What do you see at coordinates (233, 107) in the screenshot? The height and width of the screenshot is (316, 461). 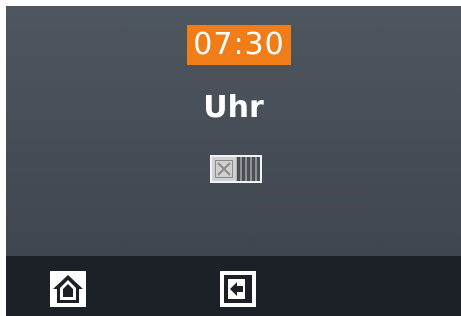 I see `page-title: Uhr` at bounding box center [233, 107].